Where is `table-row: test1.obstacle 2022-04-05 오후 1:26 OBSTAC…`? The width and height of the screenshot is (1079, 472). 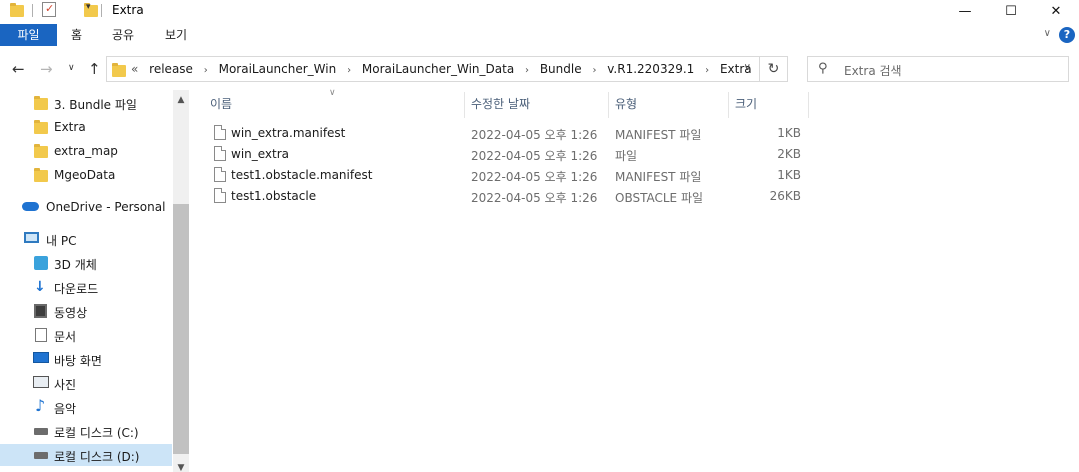 table-row: test1.obstacle 2022-04-05 오후 1:26 OBSTAC… is located at coordinates (508, 196).